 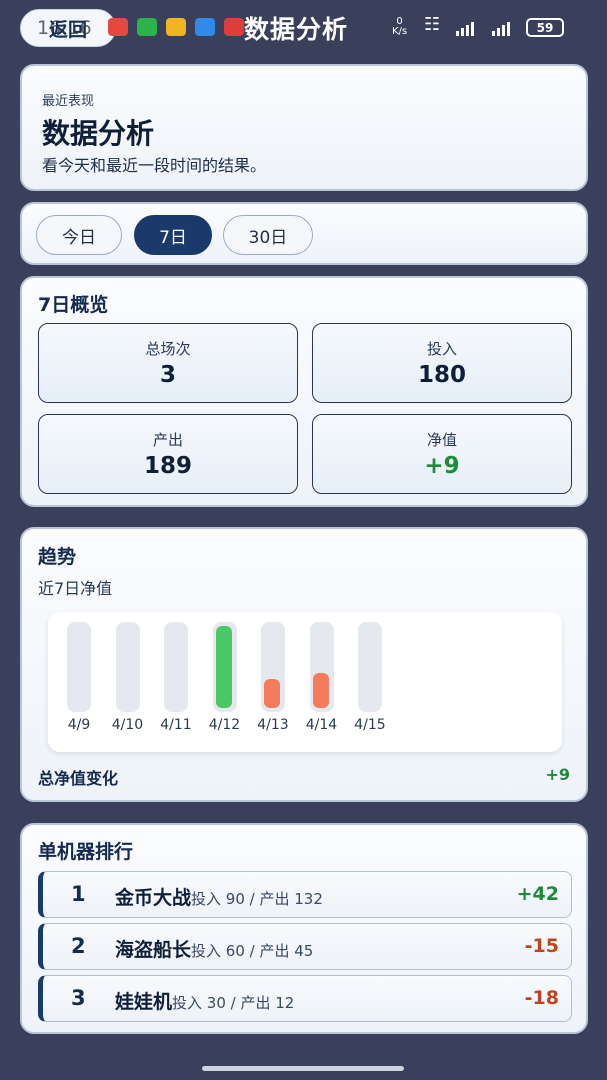 I want to click on wechat-icon, so click(x=147, y=27).